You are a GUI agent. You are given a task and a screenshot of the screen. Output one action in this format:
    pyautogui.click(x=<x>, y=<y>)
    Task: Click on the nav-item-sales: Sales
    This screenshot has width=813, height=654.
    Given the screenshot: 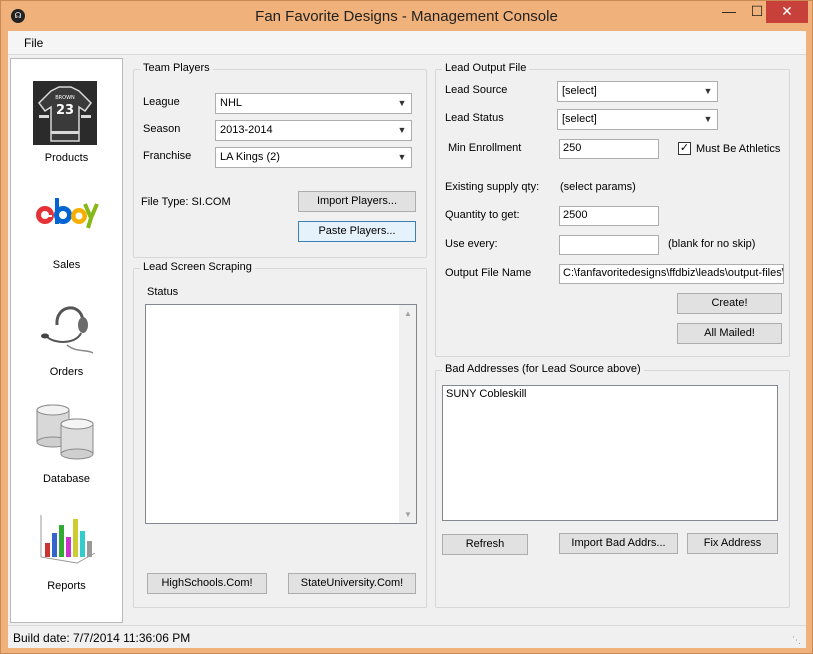 What is the action you would take?
    pyautogui.click(x=66, y=230)
    